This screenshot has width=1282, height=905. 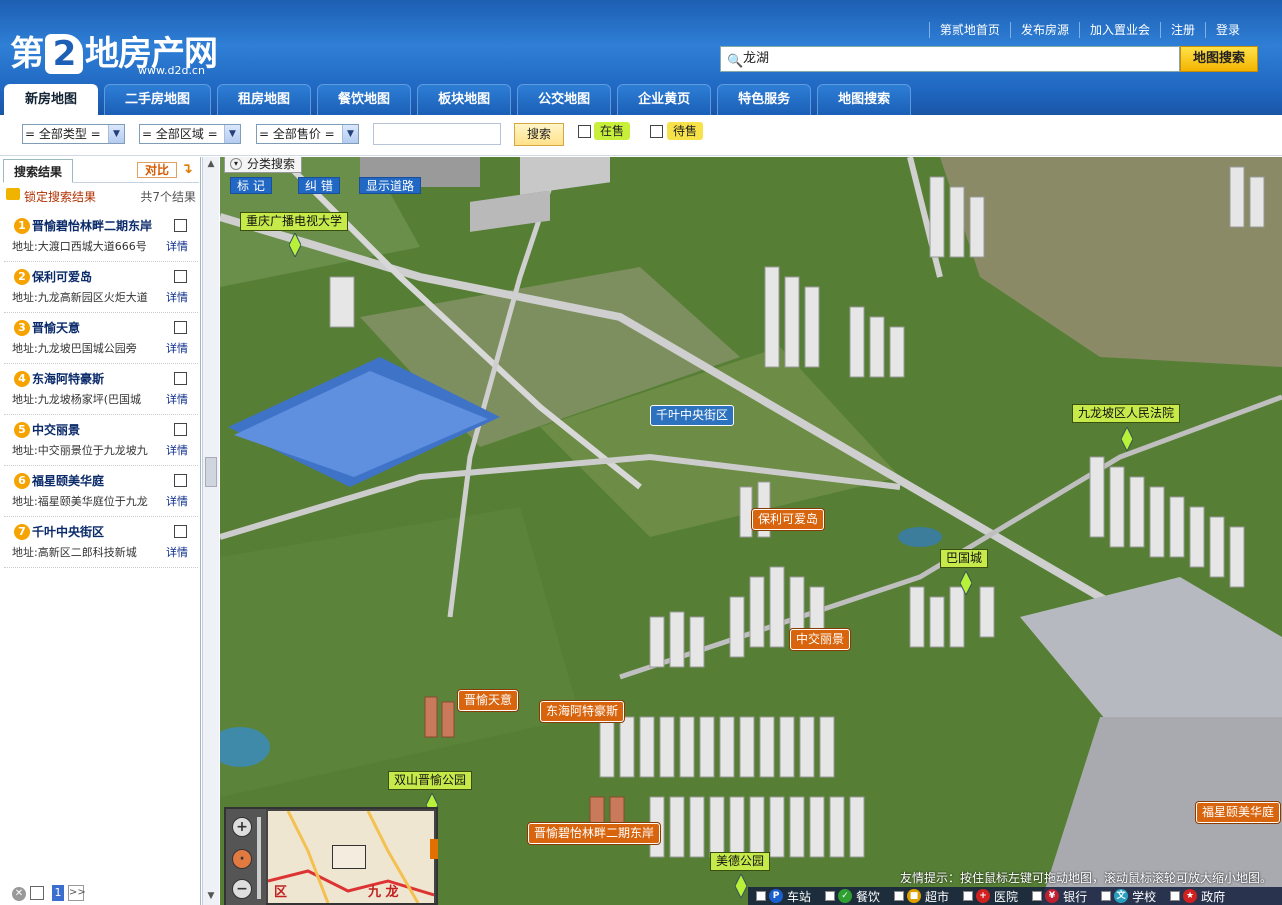 What do you see at coordinates (210, 531) in the screenshot?
I see `results-scrollbar: ▲ ▼` at bounding box center [210, 531].